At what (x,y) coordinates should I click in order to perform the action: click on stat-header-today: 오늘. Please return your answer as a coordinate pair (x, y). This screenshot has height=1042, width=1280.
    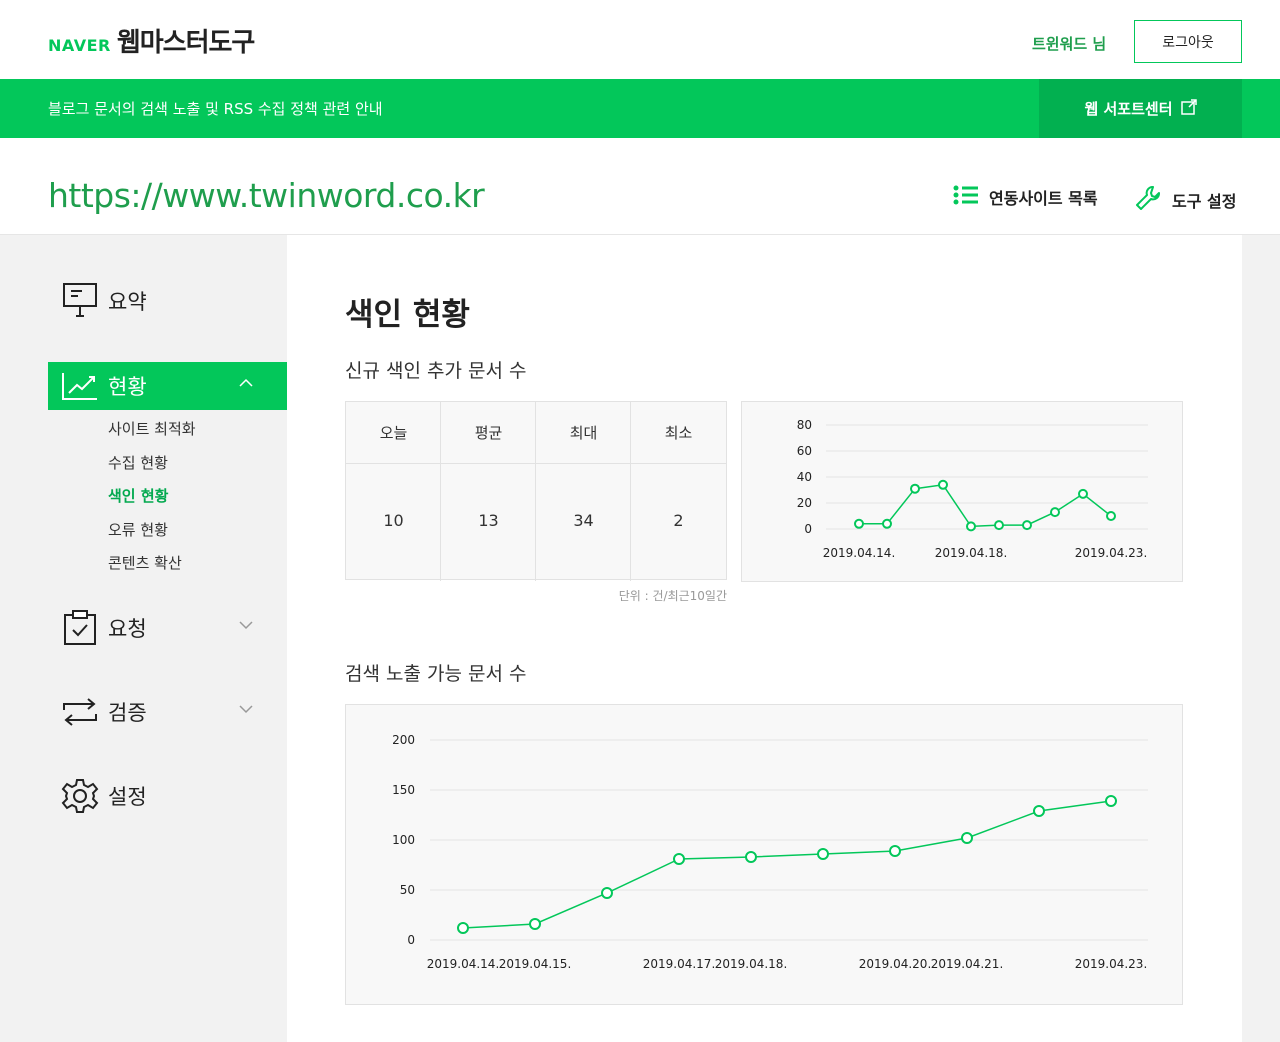
    Looking at the image, I should click on (393, 433).